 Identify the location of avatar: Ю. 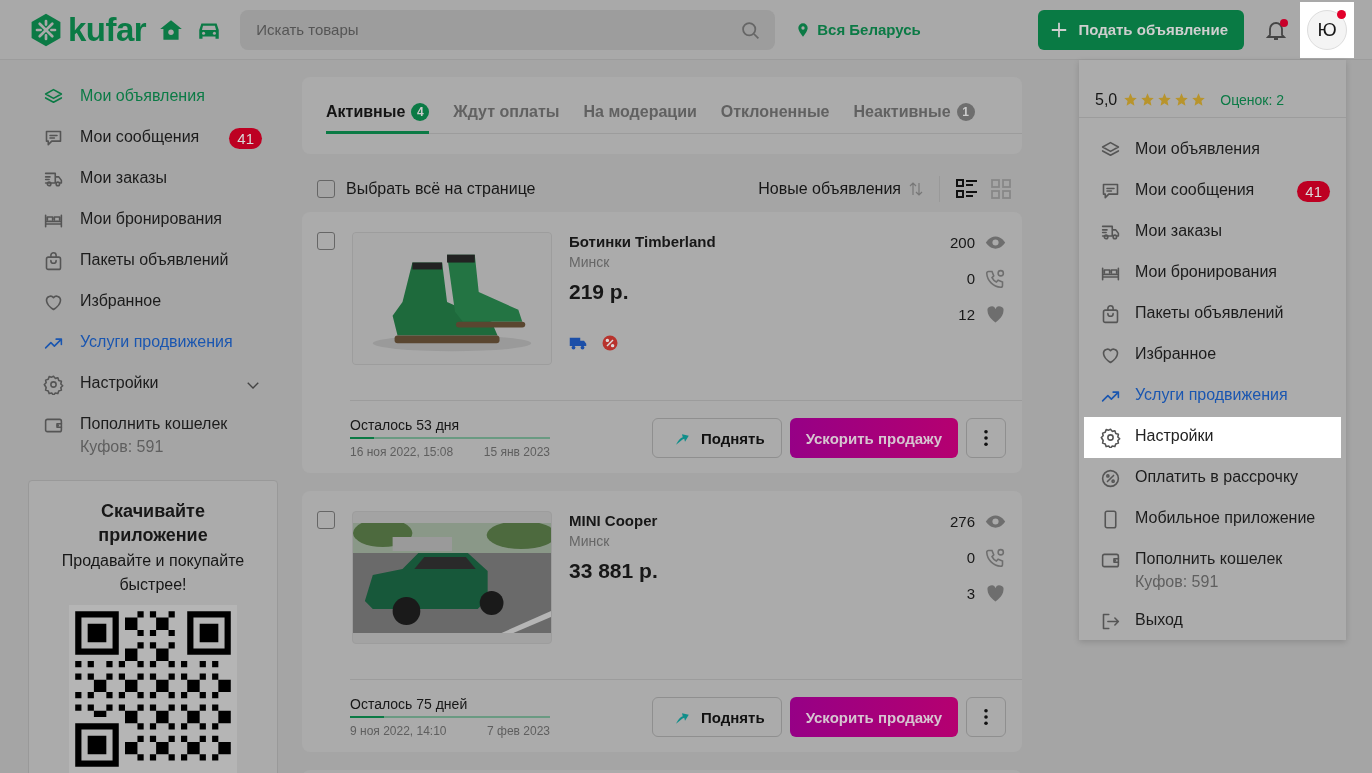
(1327, 29).